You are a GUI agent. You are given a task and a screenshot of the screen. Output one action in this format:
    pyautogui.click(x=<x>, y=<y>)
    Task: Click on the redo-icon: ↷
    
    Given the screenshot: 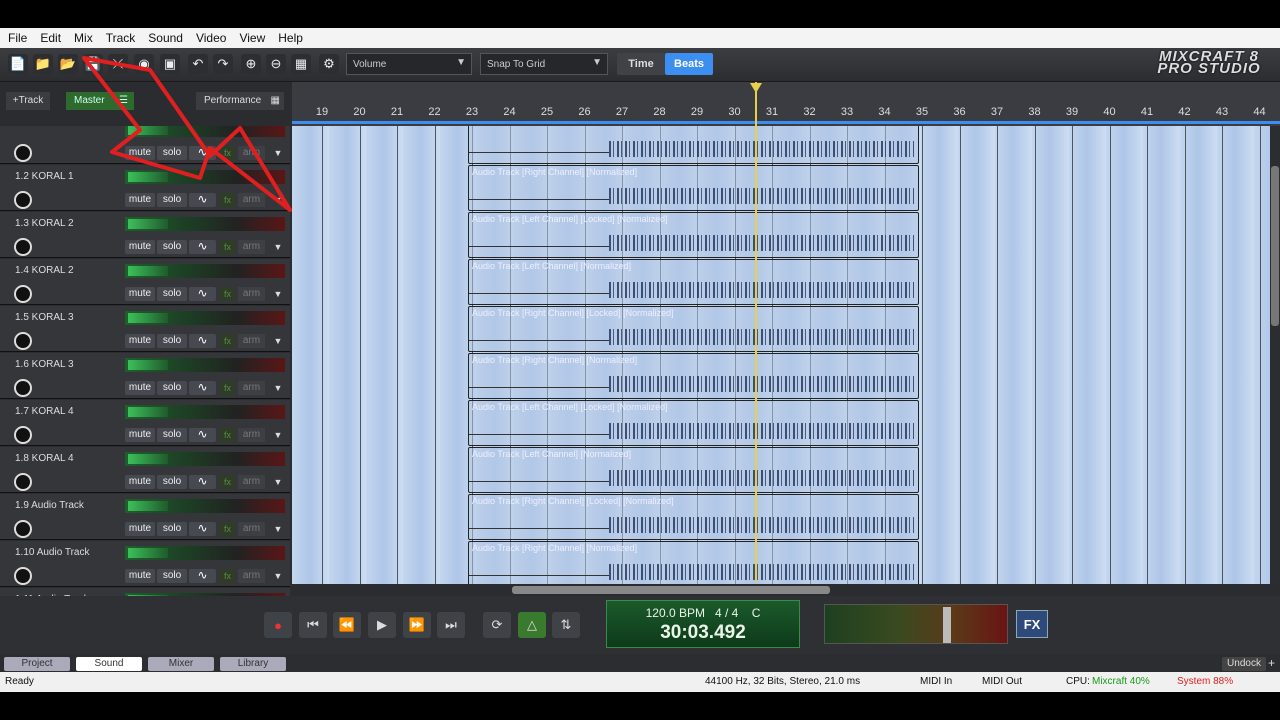 What is the action you would take?
    pyautogui.click(x=223, y=64)
    